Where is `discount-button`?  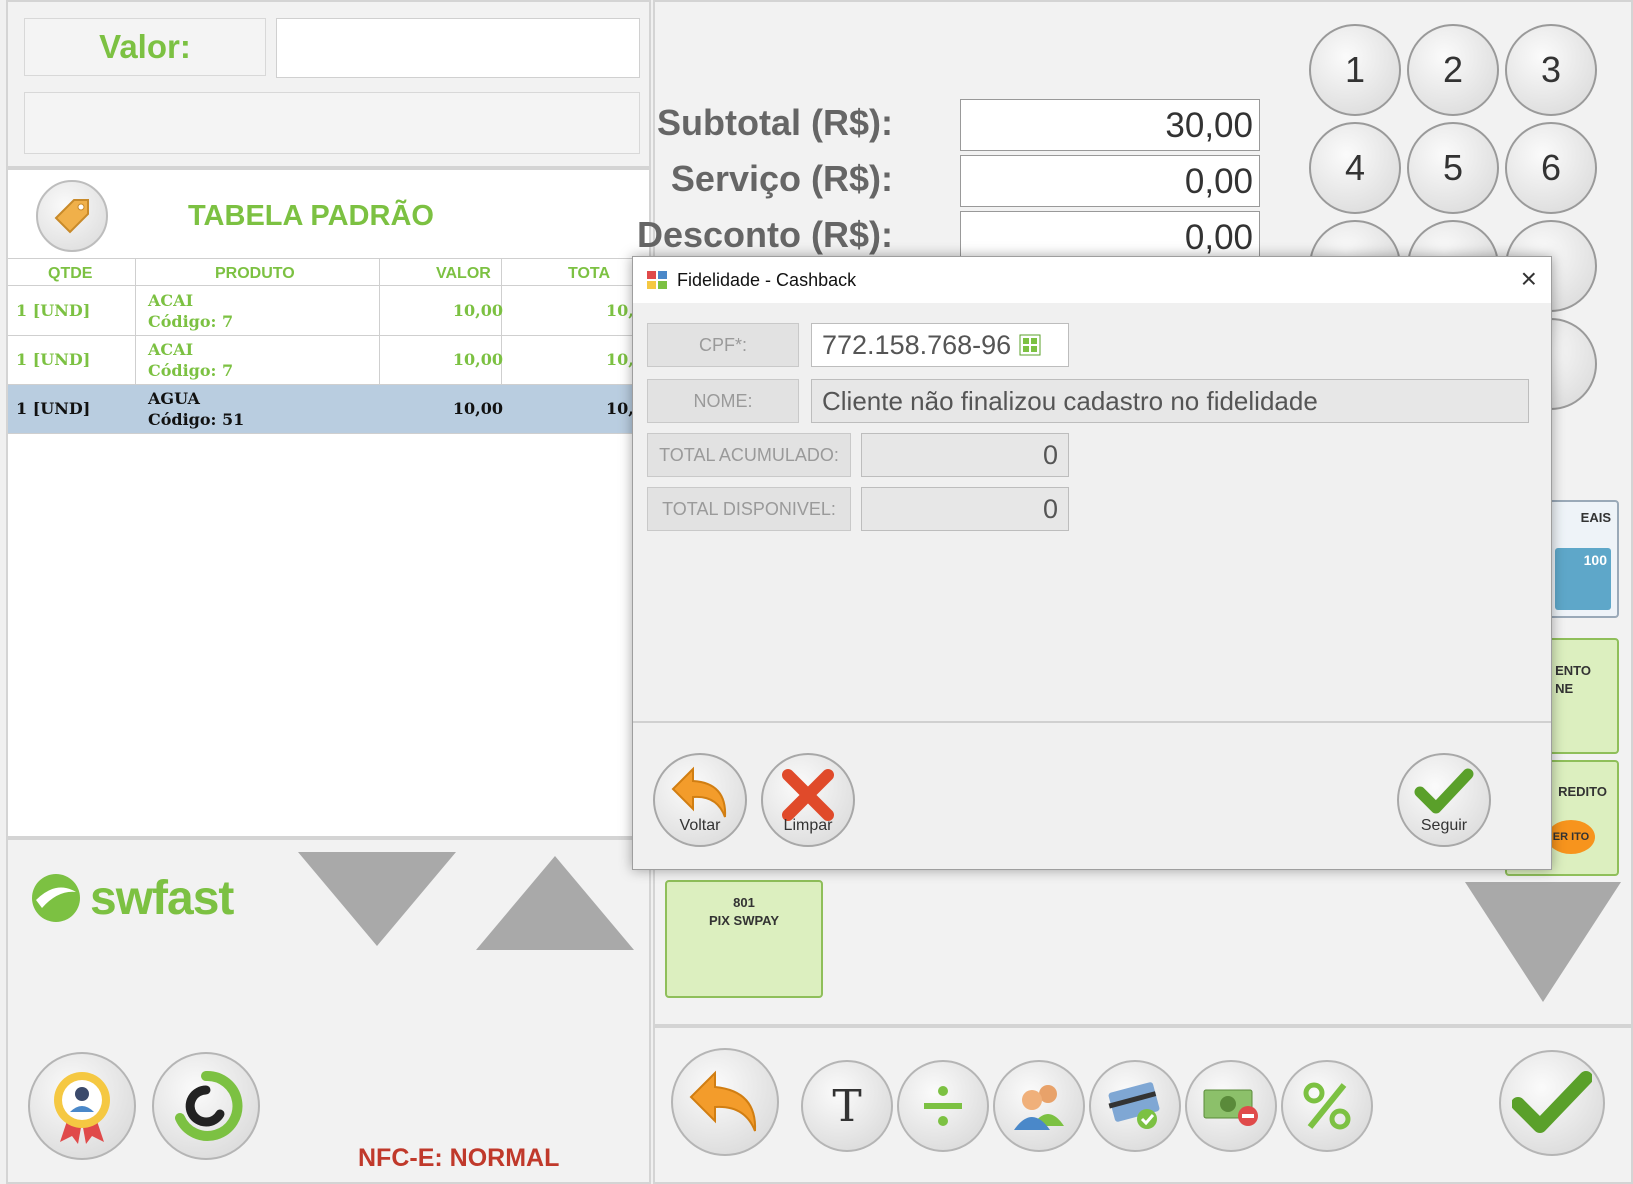
discount-button is located at coordinates (1327, 1106).